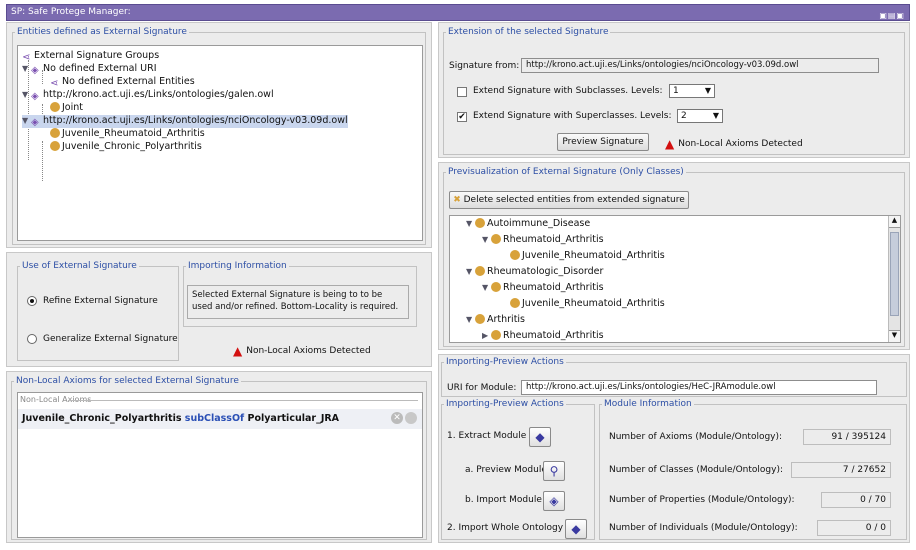  What do you see at coordinates (397, 418) in the screenshot?
I see `delete-axiom-icon: ✕` at bounding box center [397, 418].